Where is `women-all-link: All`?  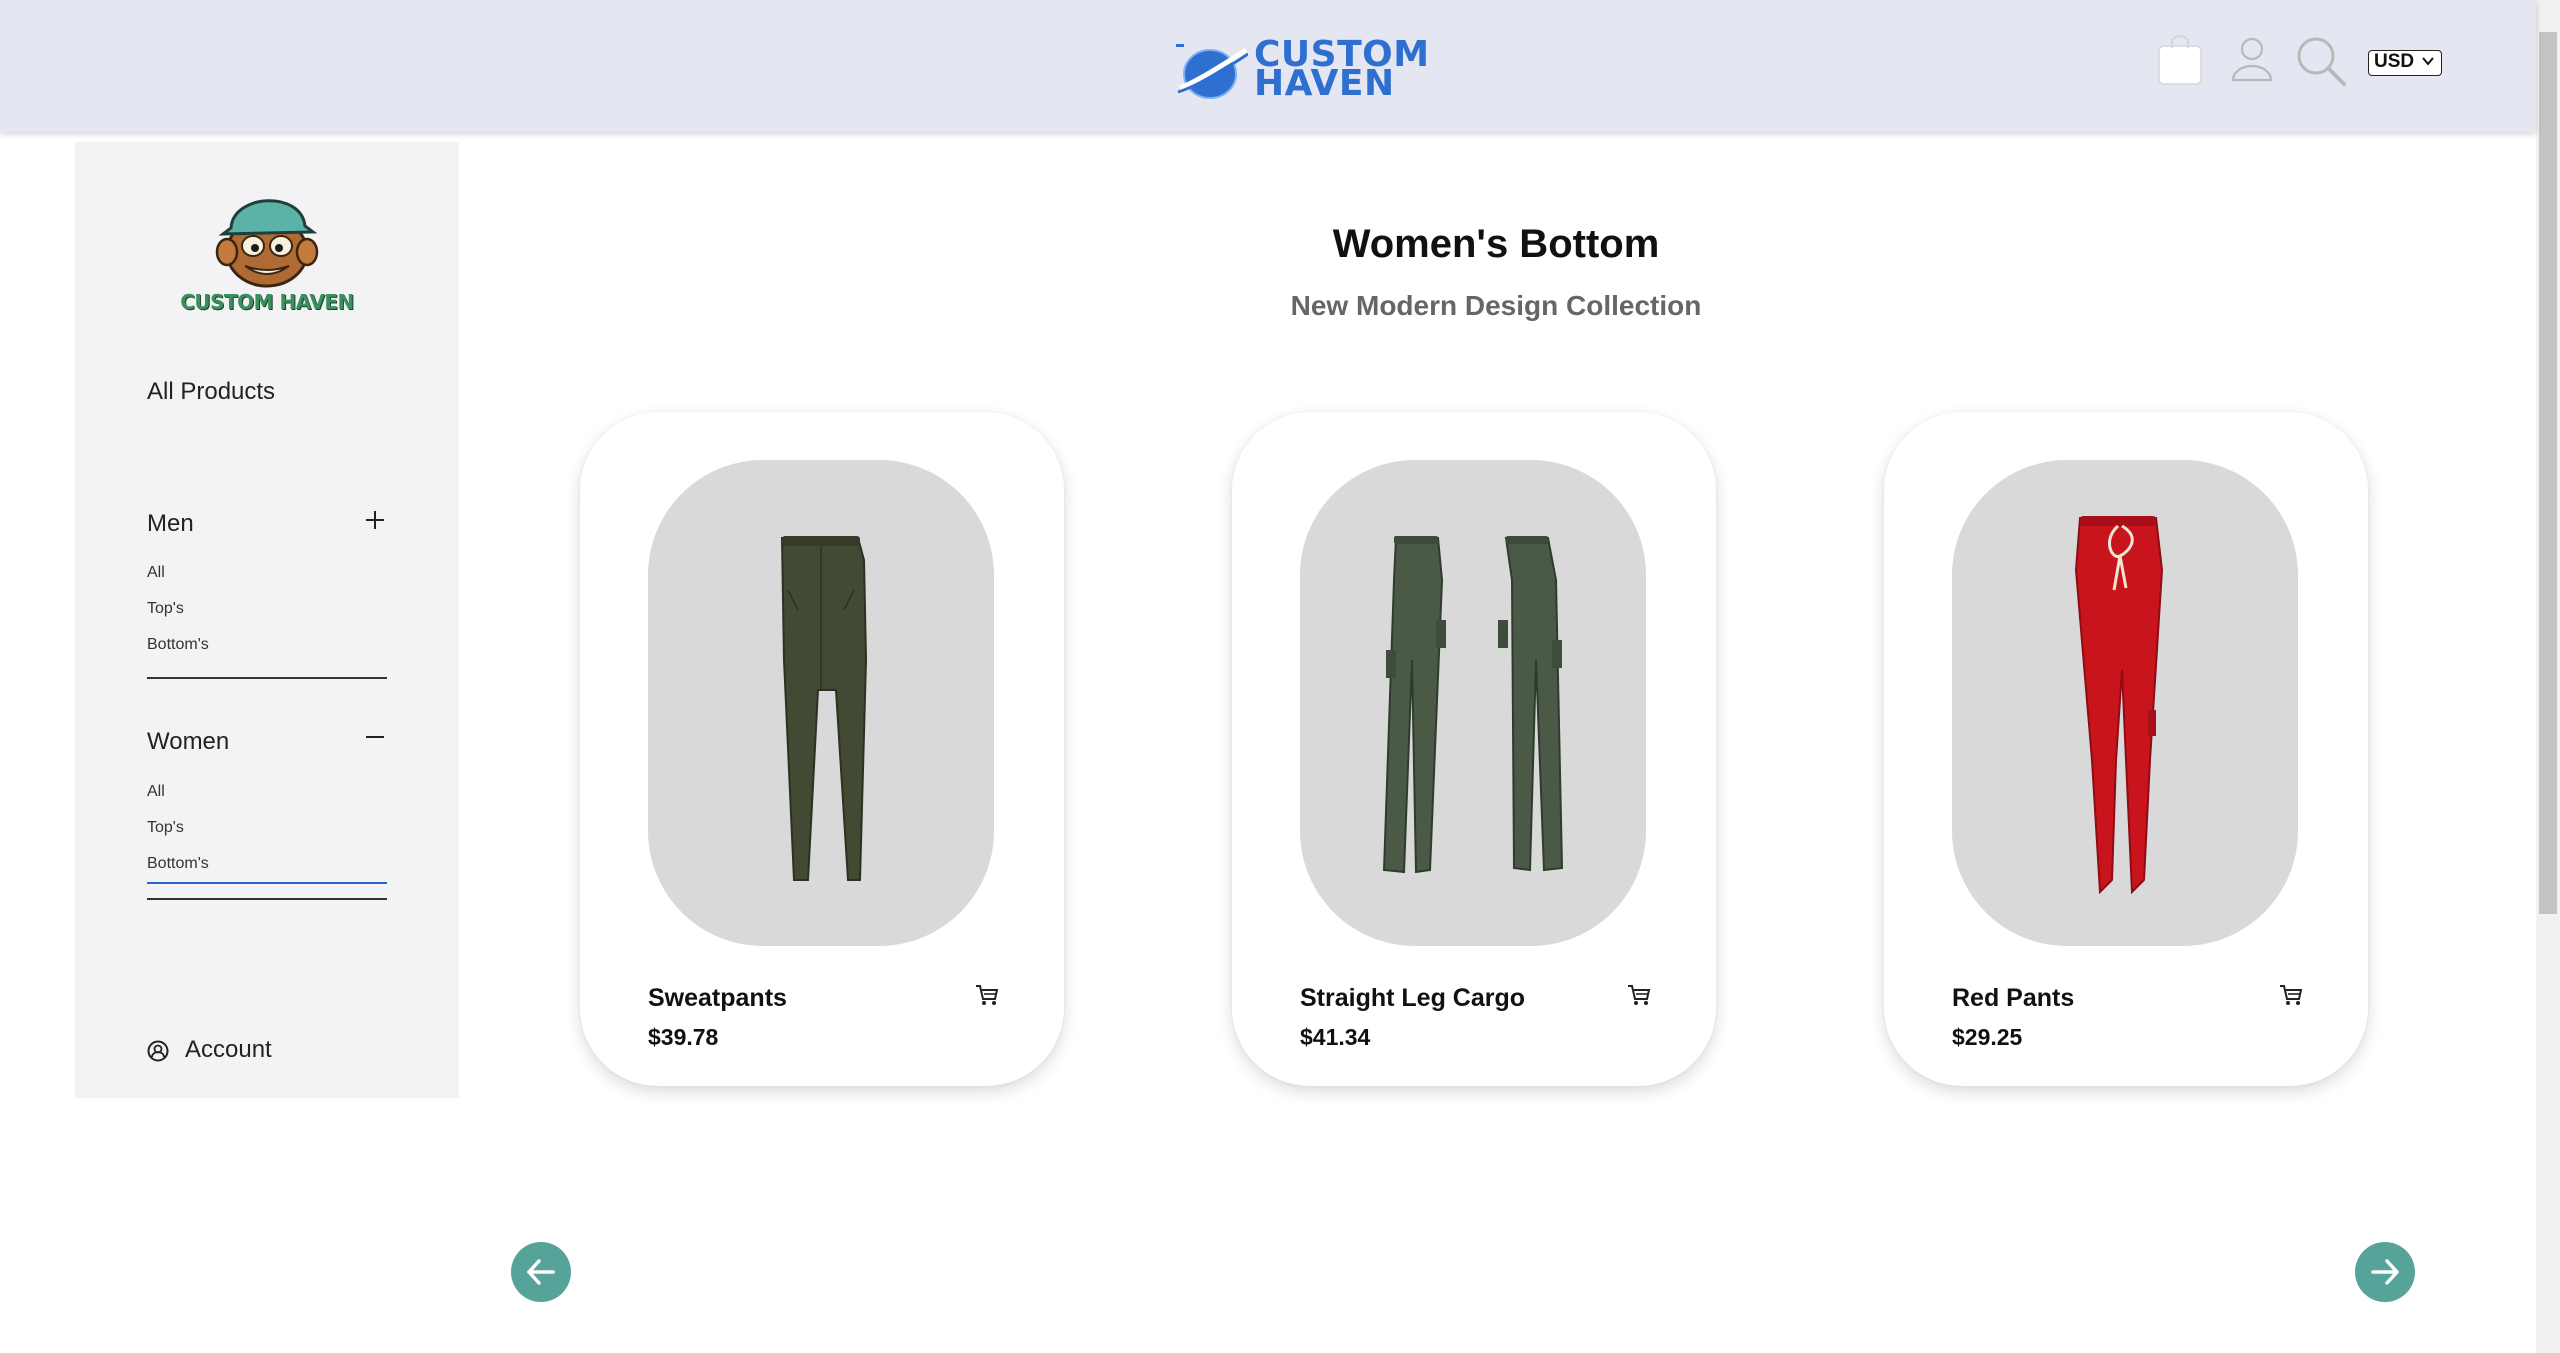 women-all-link: All is located at coordinates (156, 792).